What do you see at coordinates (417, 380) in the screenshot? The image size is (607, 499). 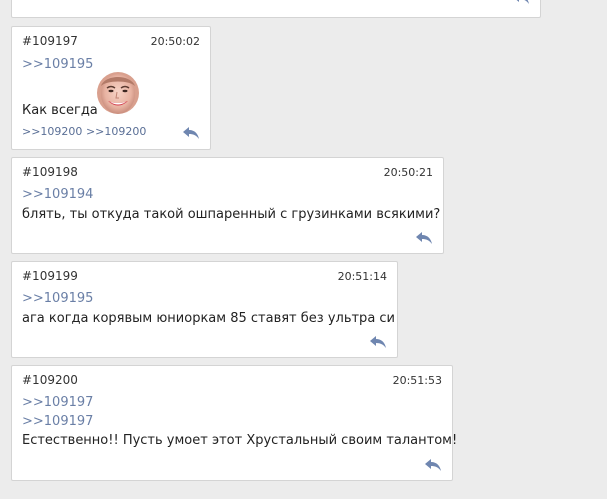 I see `post-time: 20:51:53` at bounding box center [417, 380].